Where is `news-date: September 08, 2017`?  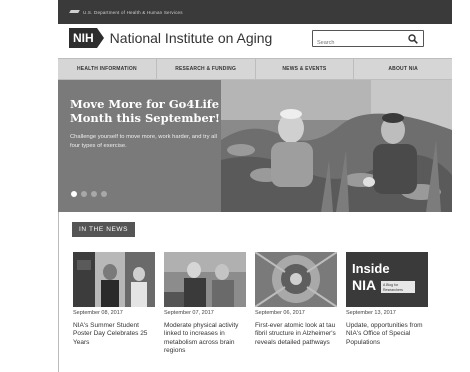 news-date: September 08, 2017 is located at coordinates (98, 313).